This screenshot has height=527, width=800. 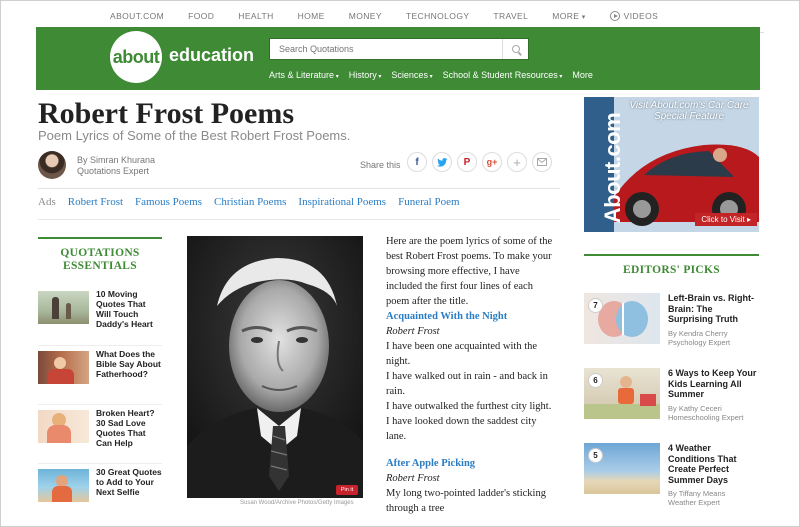 What do you see at coordinates (442, 162) in the screenshot?
I see `twitter-icon` at bounding box center [442, 162].